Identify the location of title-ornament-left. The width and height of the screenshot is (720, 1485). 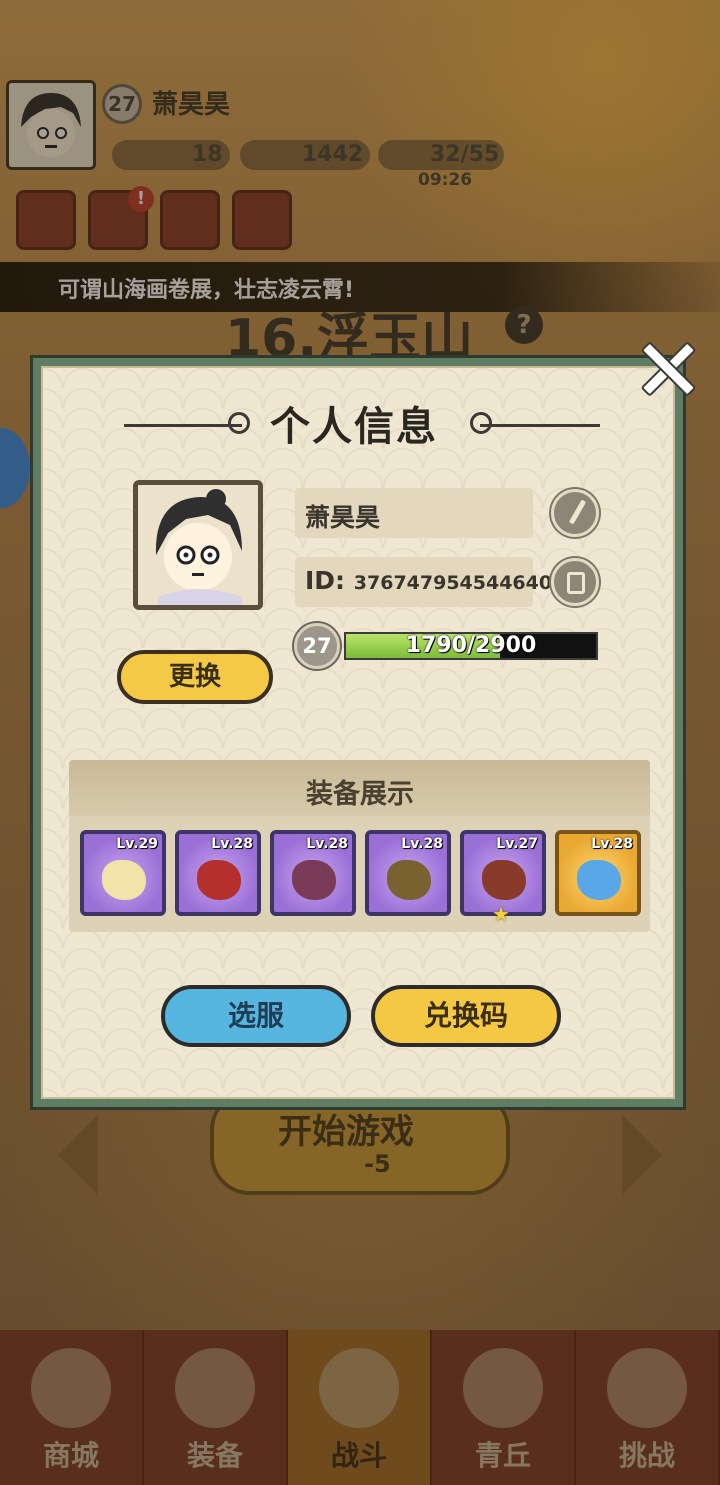
(183, 425).